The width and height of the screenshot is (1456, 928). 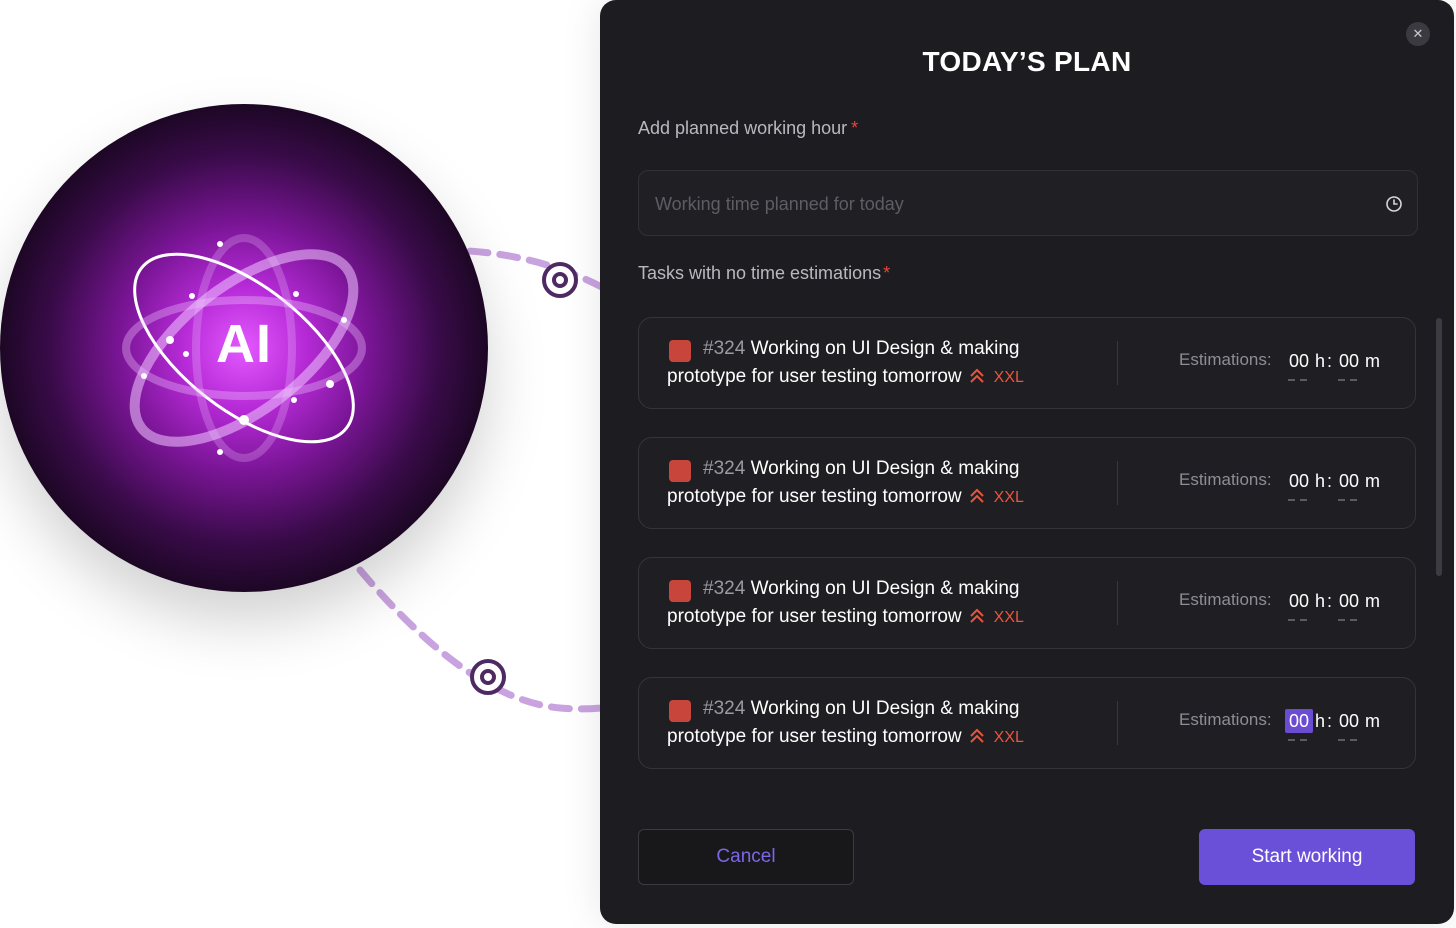 What do you see at coordinates (746, 857) in the screenshot?
I see `cancel-button: Cancel` at bounding box center [746, 857].